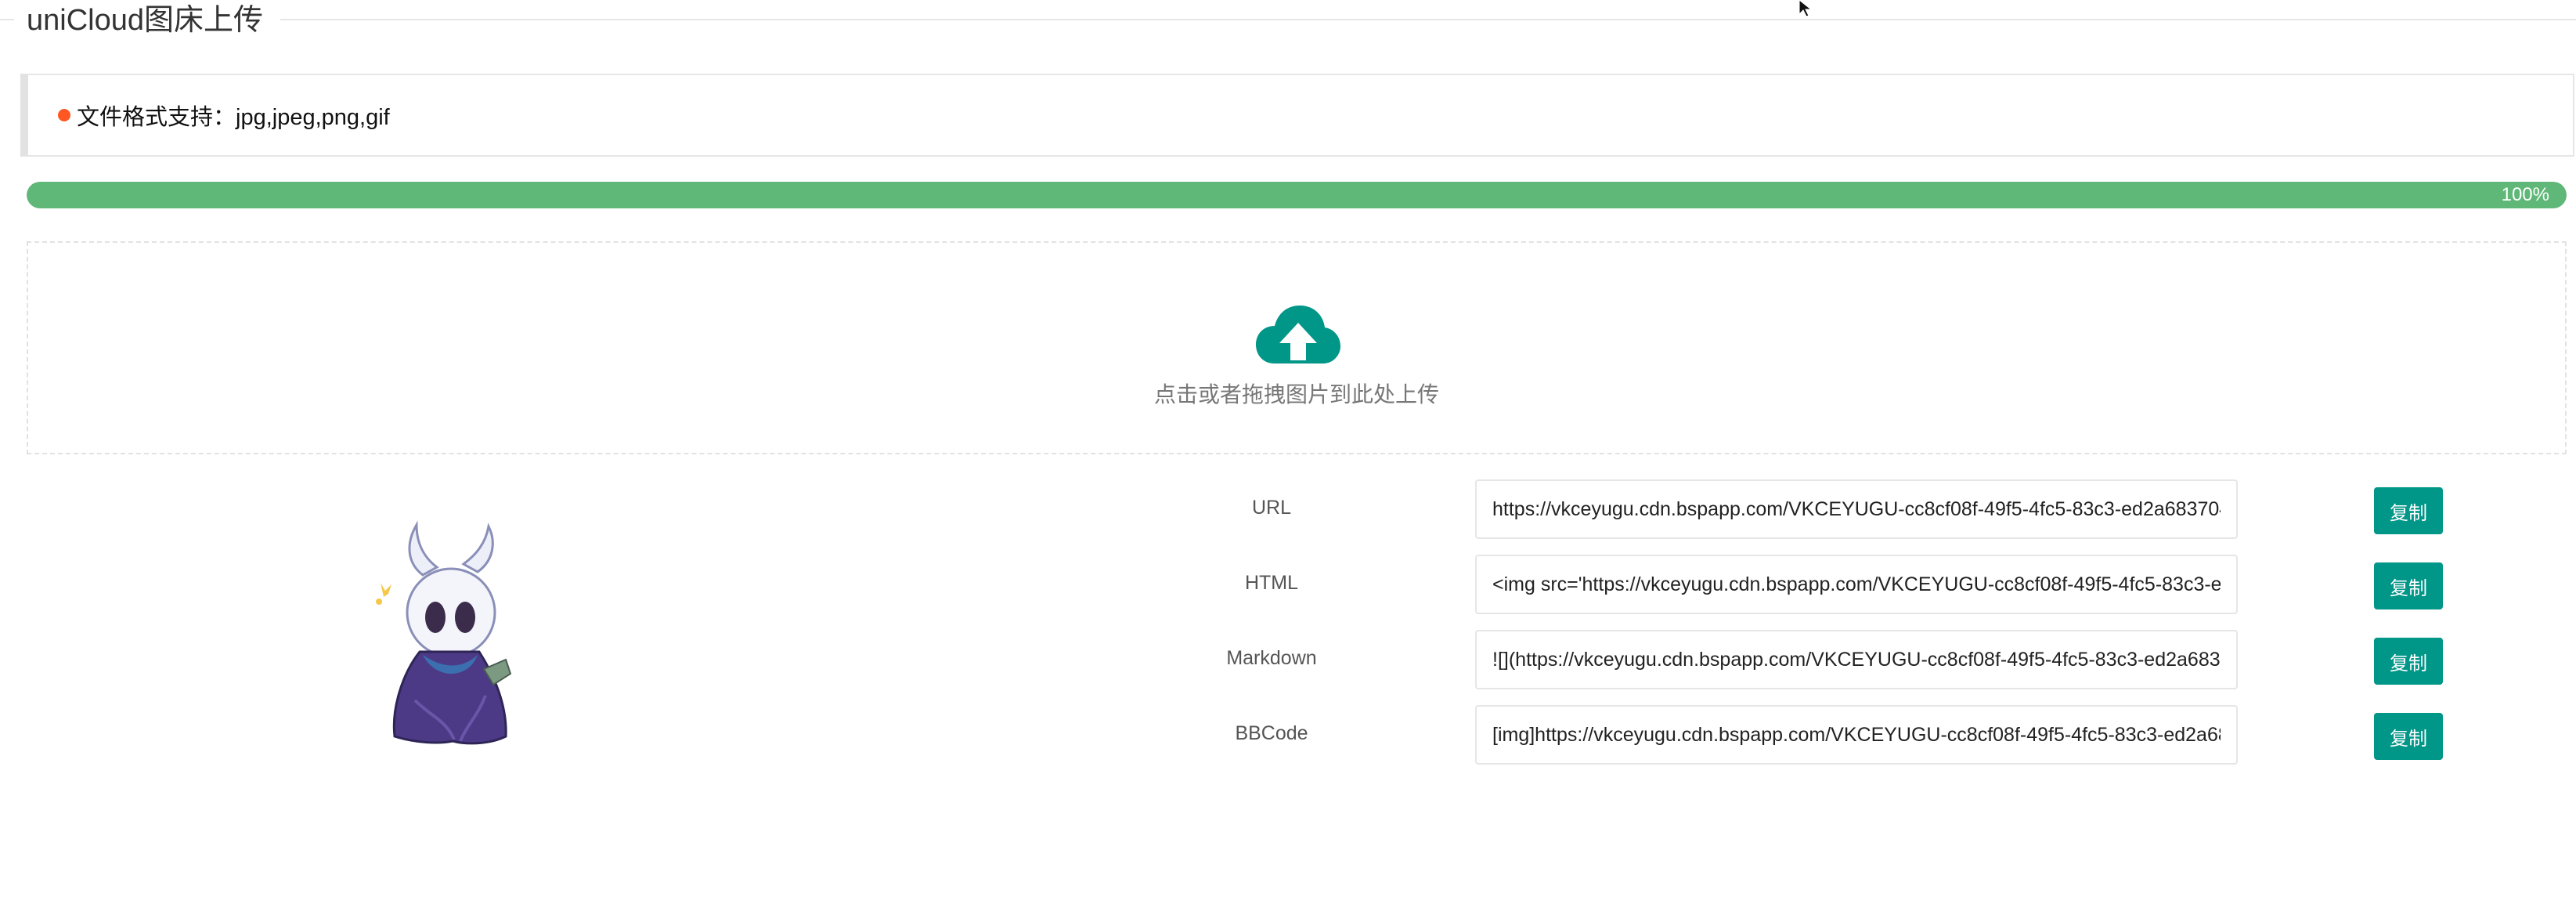  I want to click on copy-html-button: 复制, so click(2408, 585).